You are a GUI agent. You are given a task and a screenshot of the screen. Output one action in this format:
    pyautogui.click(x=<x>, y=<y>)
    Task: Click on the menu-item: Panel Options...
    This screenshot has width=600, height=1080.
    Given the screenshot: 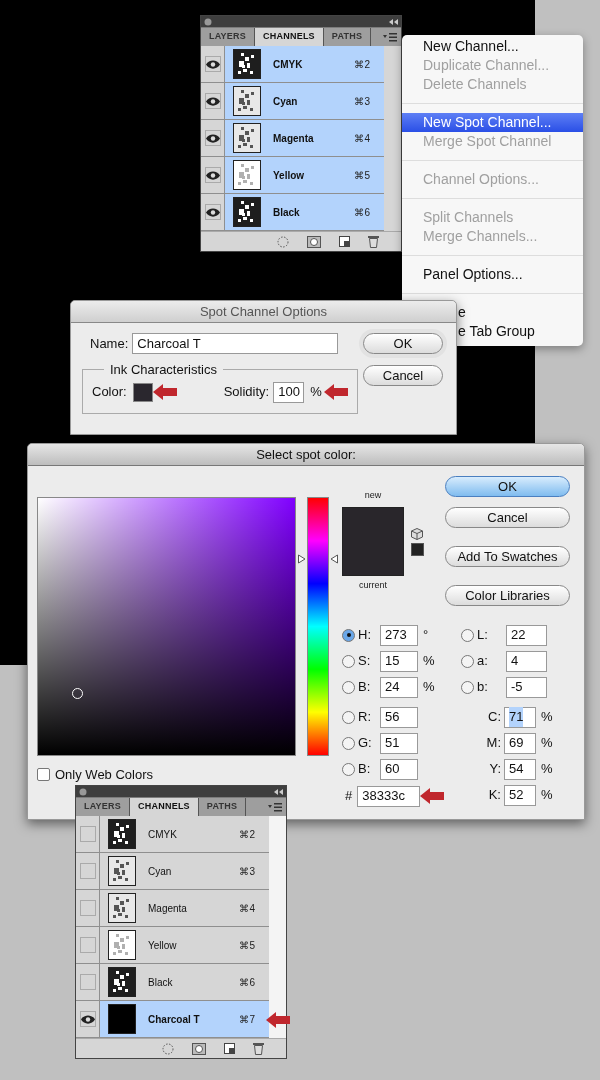 What is the action you would take?
    pyautogui.click(x=492, y=274)
    